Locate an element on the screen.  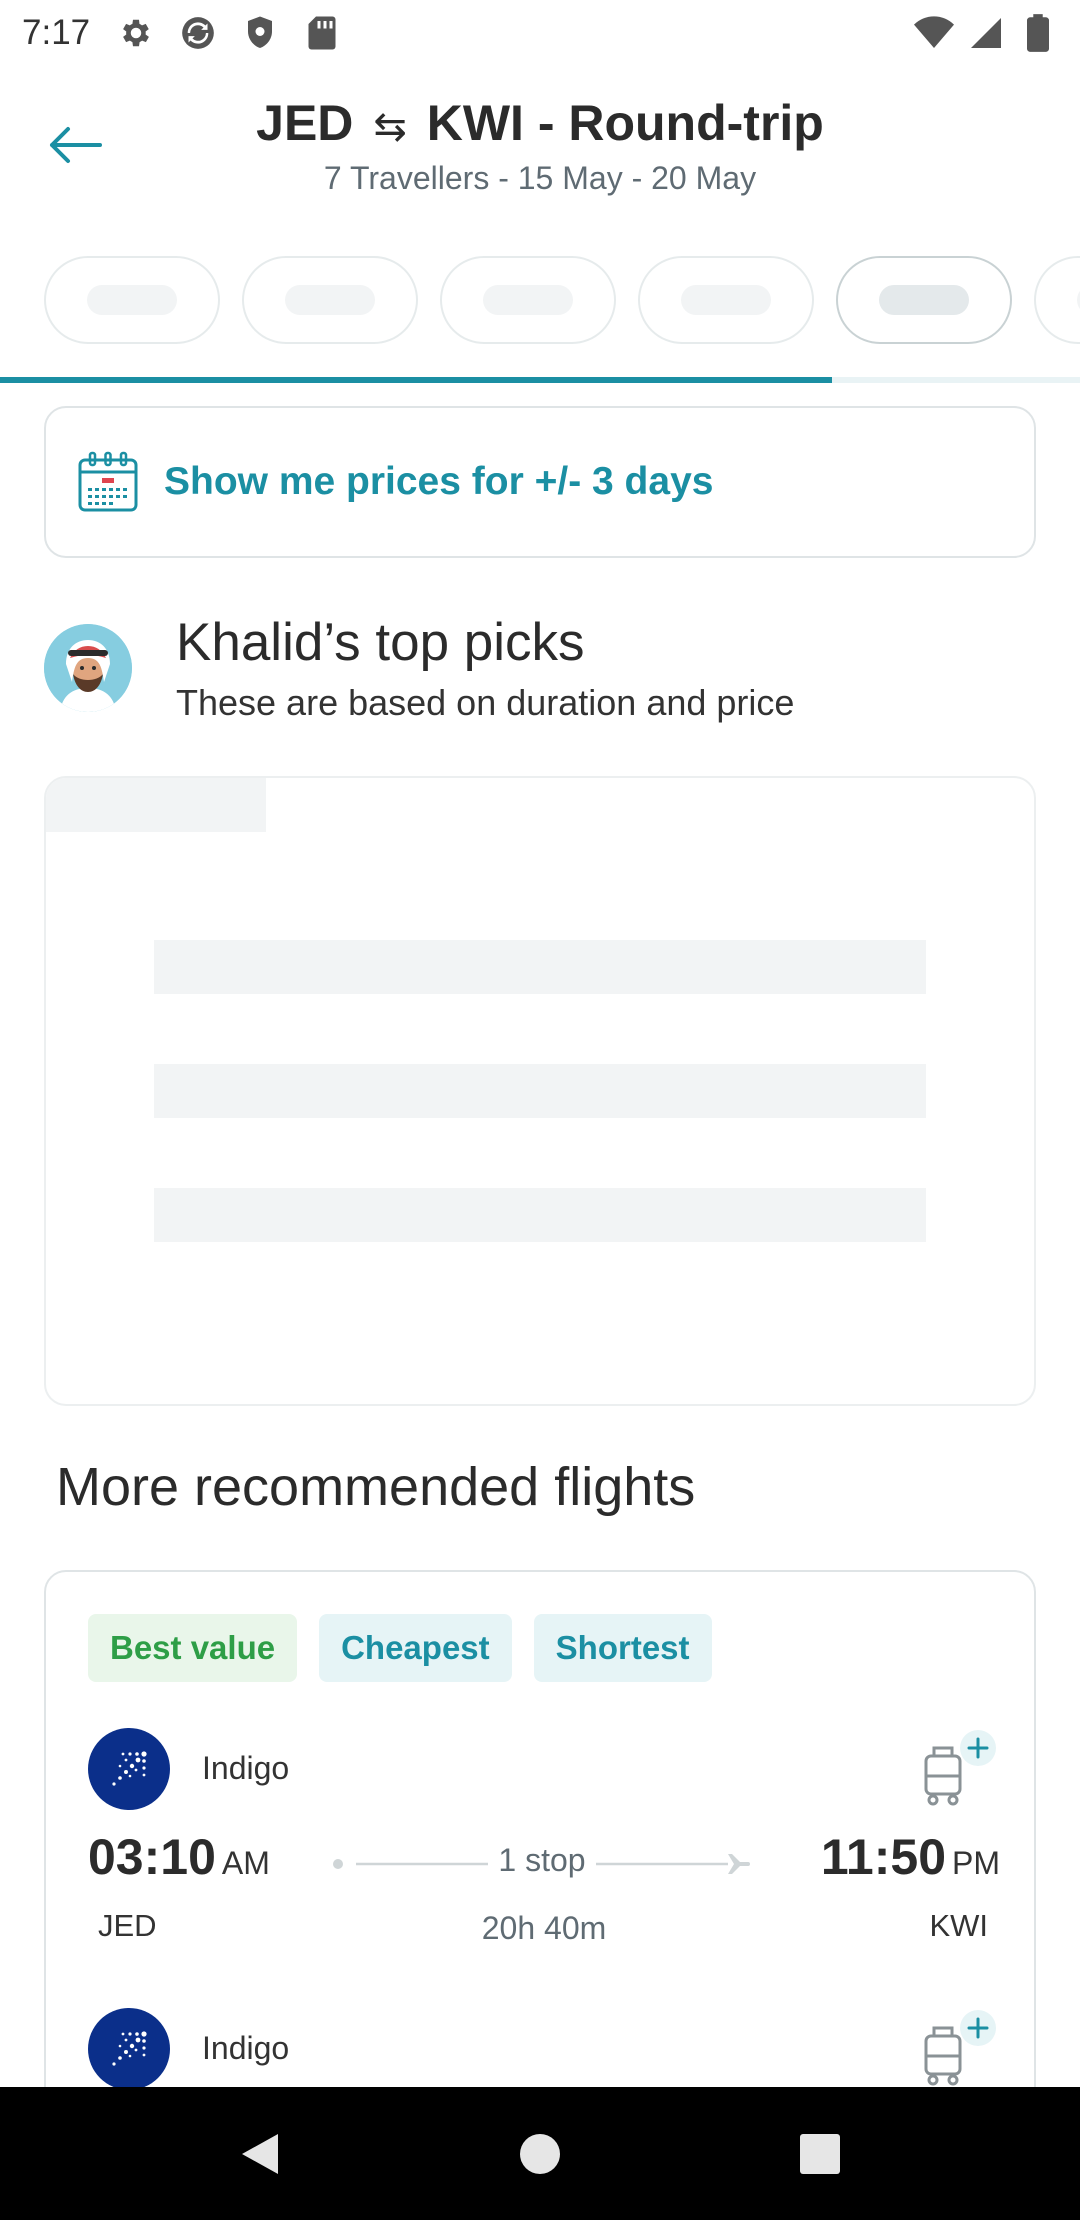
stops-label: 1 stop is located at coordinates (542, 1860).